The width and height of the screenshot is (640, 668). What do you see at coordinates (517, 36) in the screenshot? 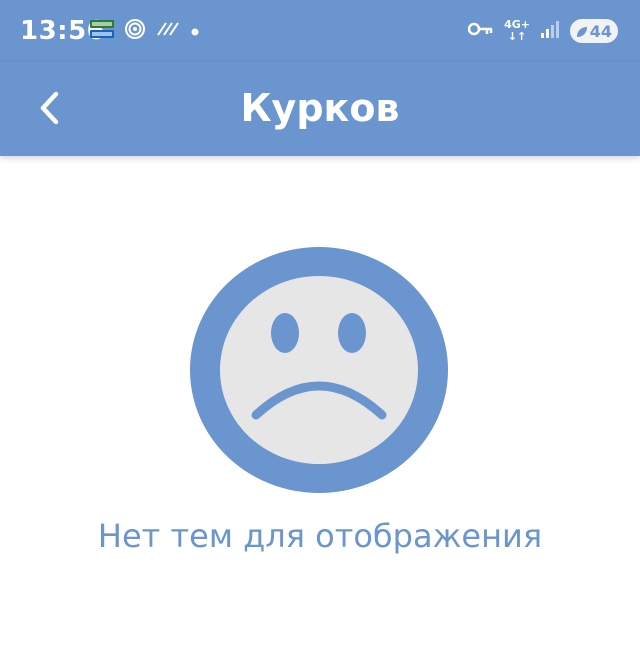
I see `network-arrows: ↓↑` at bounding box center [517, 36].